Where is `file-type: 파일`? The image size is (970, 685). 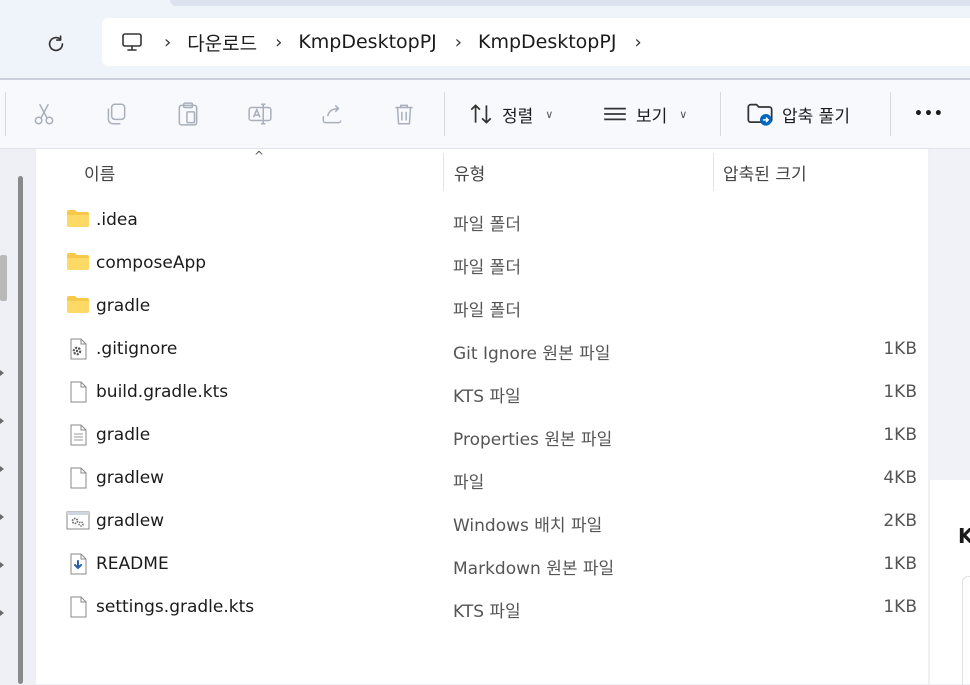
file-type: 파일 is located at coordinates (469, 483).